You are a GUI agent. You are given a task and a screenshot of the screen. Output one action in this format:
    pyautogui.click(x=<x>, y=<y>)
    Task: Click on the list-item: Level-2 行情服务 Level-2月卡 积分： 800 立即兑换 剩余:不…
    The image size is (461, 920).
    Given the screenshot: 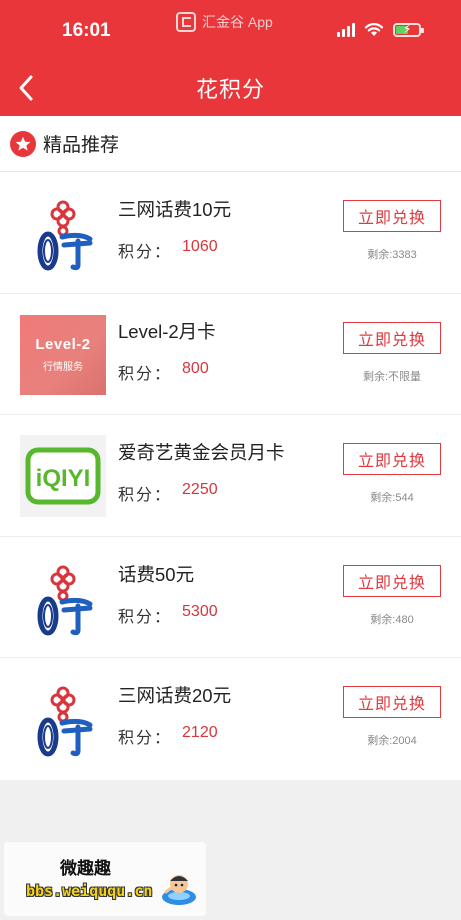 What is the action you would take?
    pyautogui.click(x=230, y=354)
    